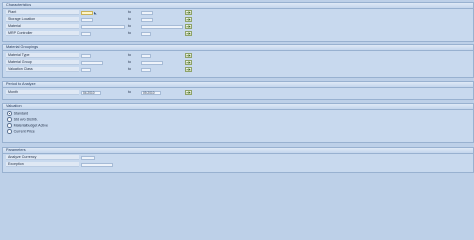 The image size is (474, 240). Describe the element at coordinates (87, 19) in the screenshot. I see `storage-location-from-input` at that location.